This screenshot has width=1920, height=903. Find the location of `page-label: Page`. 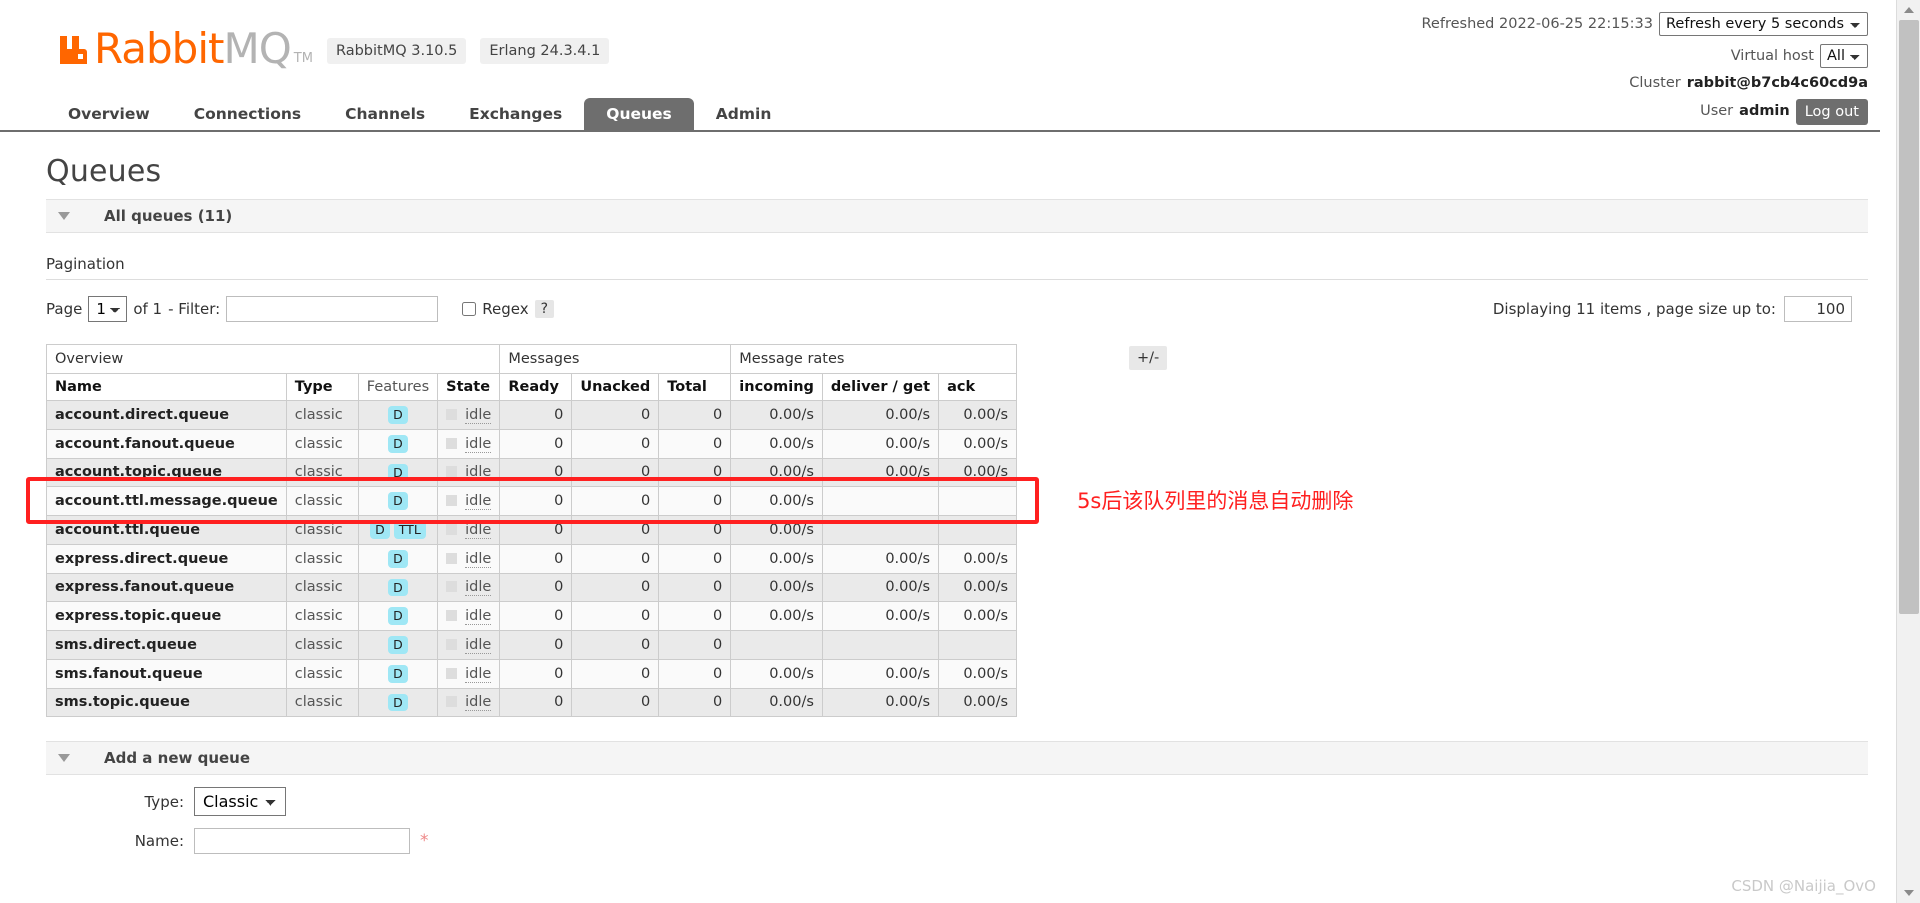

page-label: Page is located at coordinates (64, 309).